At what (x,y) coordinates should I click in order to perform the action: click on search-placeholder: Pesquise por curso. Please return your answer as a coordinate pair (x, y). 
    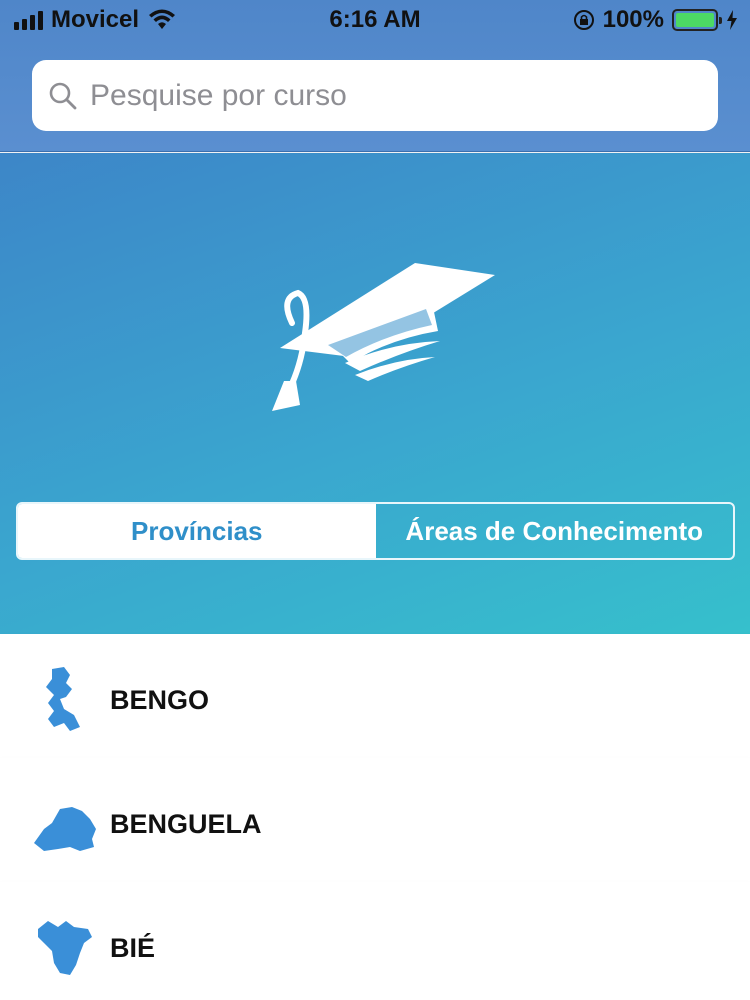
    Looking at the image, I should click on (218, 95).